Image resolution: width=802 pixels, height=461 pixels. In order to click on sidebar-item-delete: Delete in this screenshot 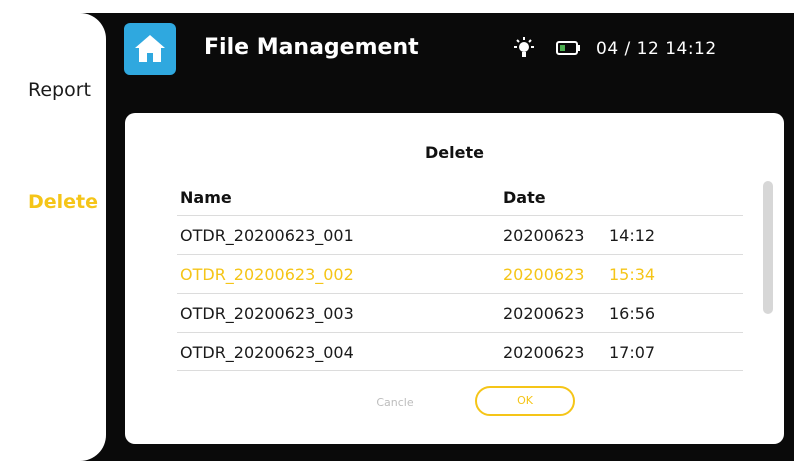, I will do `click(68, 202)`.